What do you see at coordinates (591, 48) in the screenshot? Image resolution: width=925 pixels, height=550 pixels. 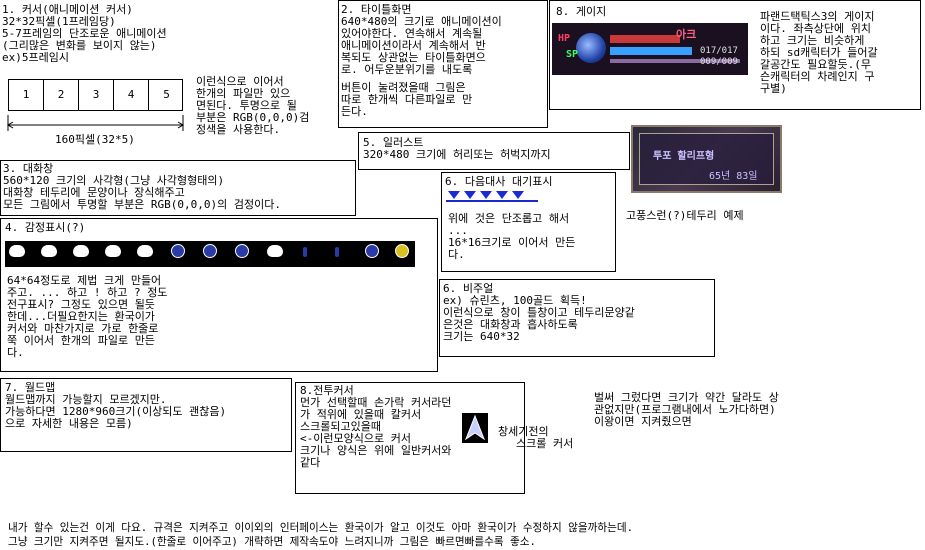 I see `gauge-orb` at bounding box center [591, 48].